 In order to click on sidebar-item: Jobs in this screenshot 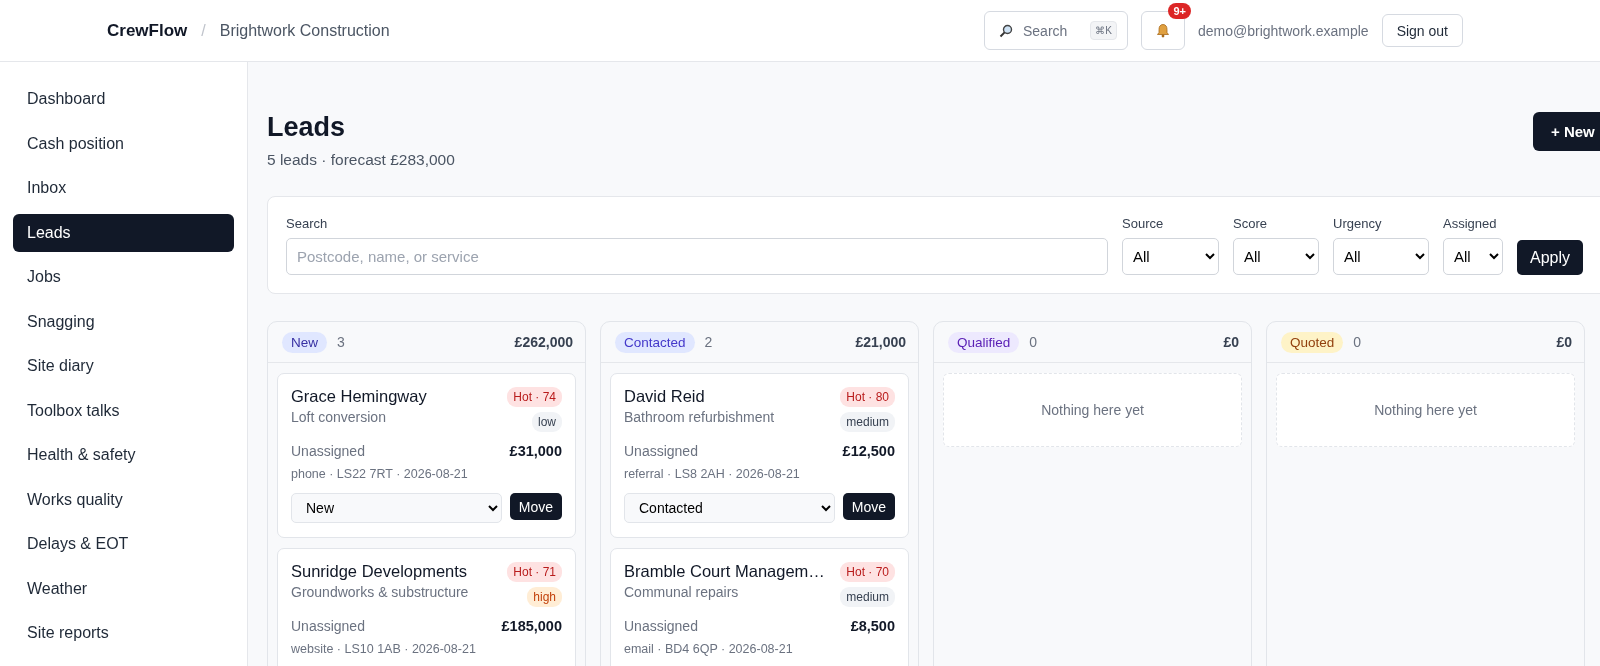, I will do `click(123, 277)`.